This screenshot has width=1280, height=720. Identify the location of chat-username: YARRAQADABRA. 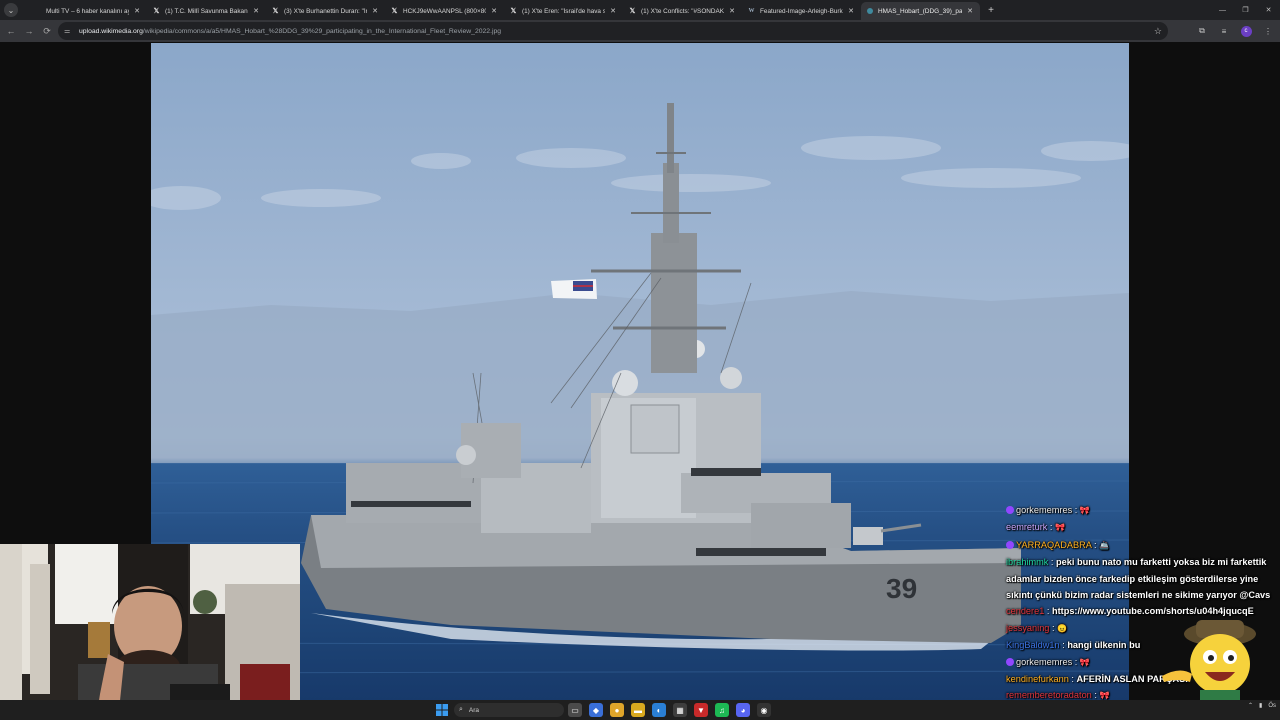
(1053, 545).